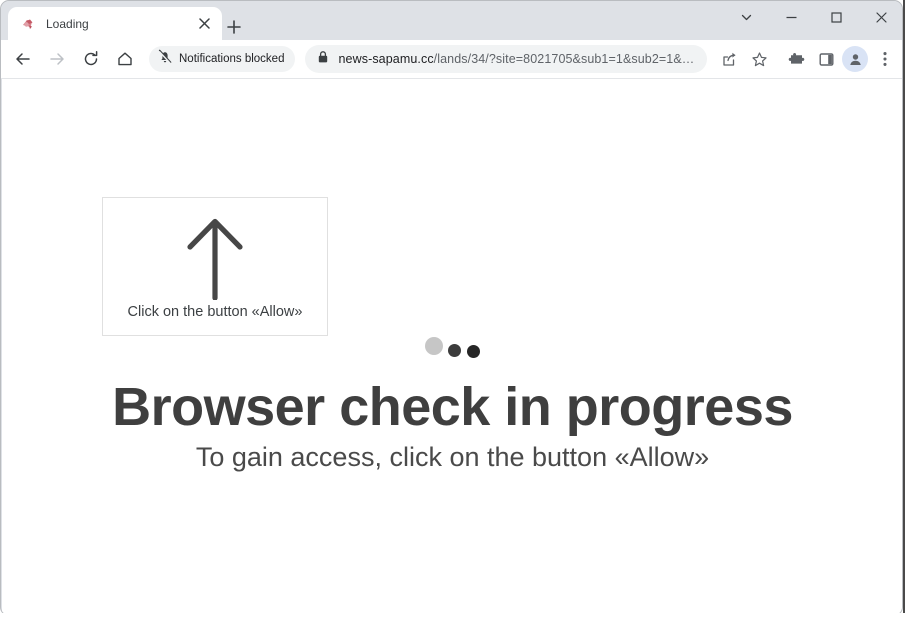 Image resolution: width=909 pixels, height=618 pixels. I want to click on bookmark-star-icon, so click(759, 59).